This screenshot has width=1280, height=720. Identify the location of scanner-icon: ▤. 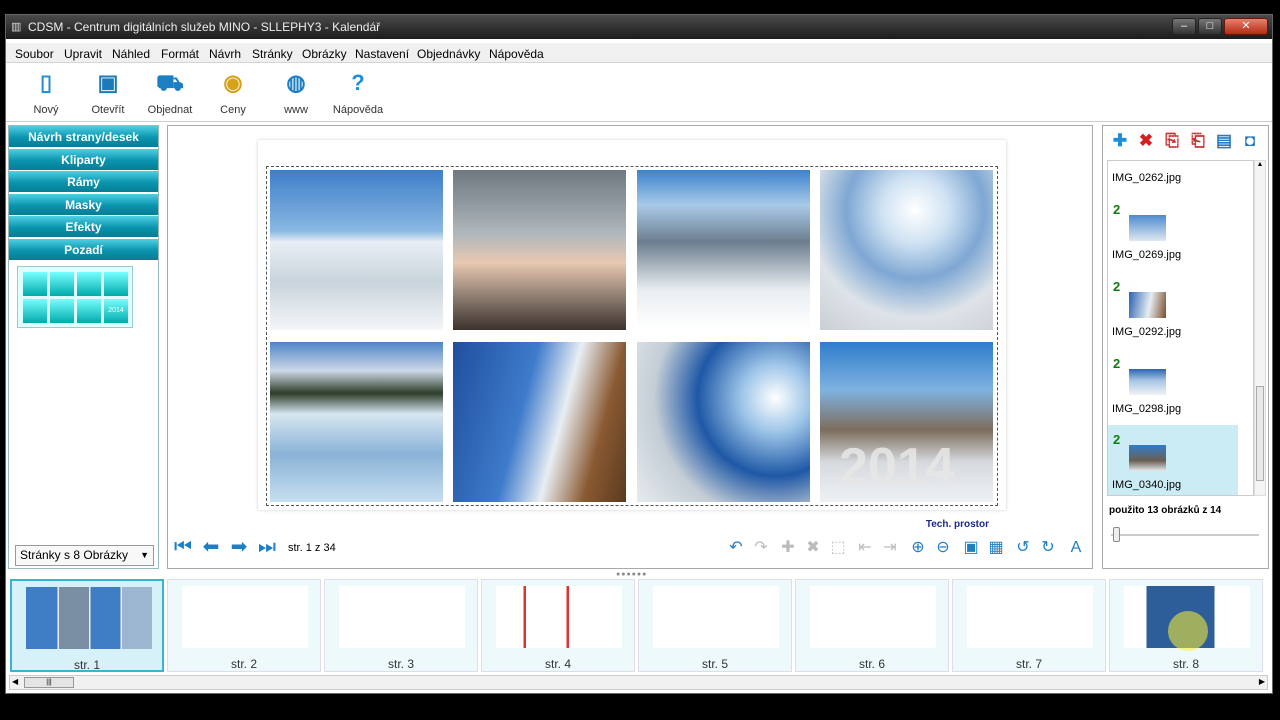
(1224, 141).